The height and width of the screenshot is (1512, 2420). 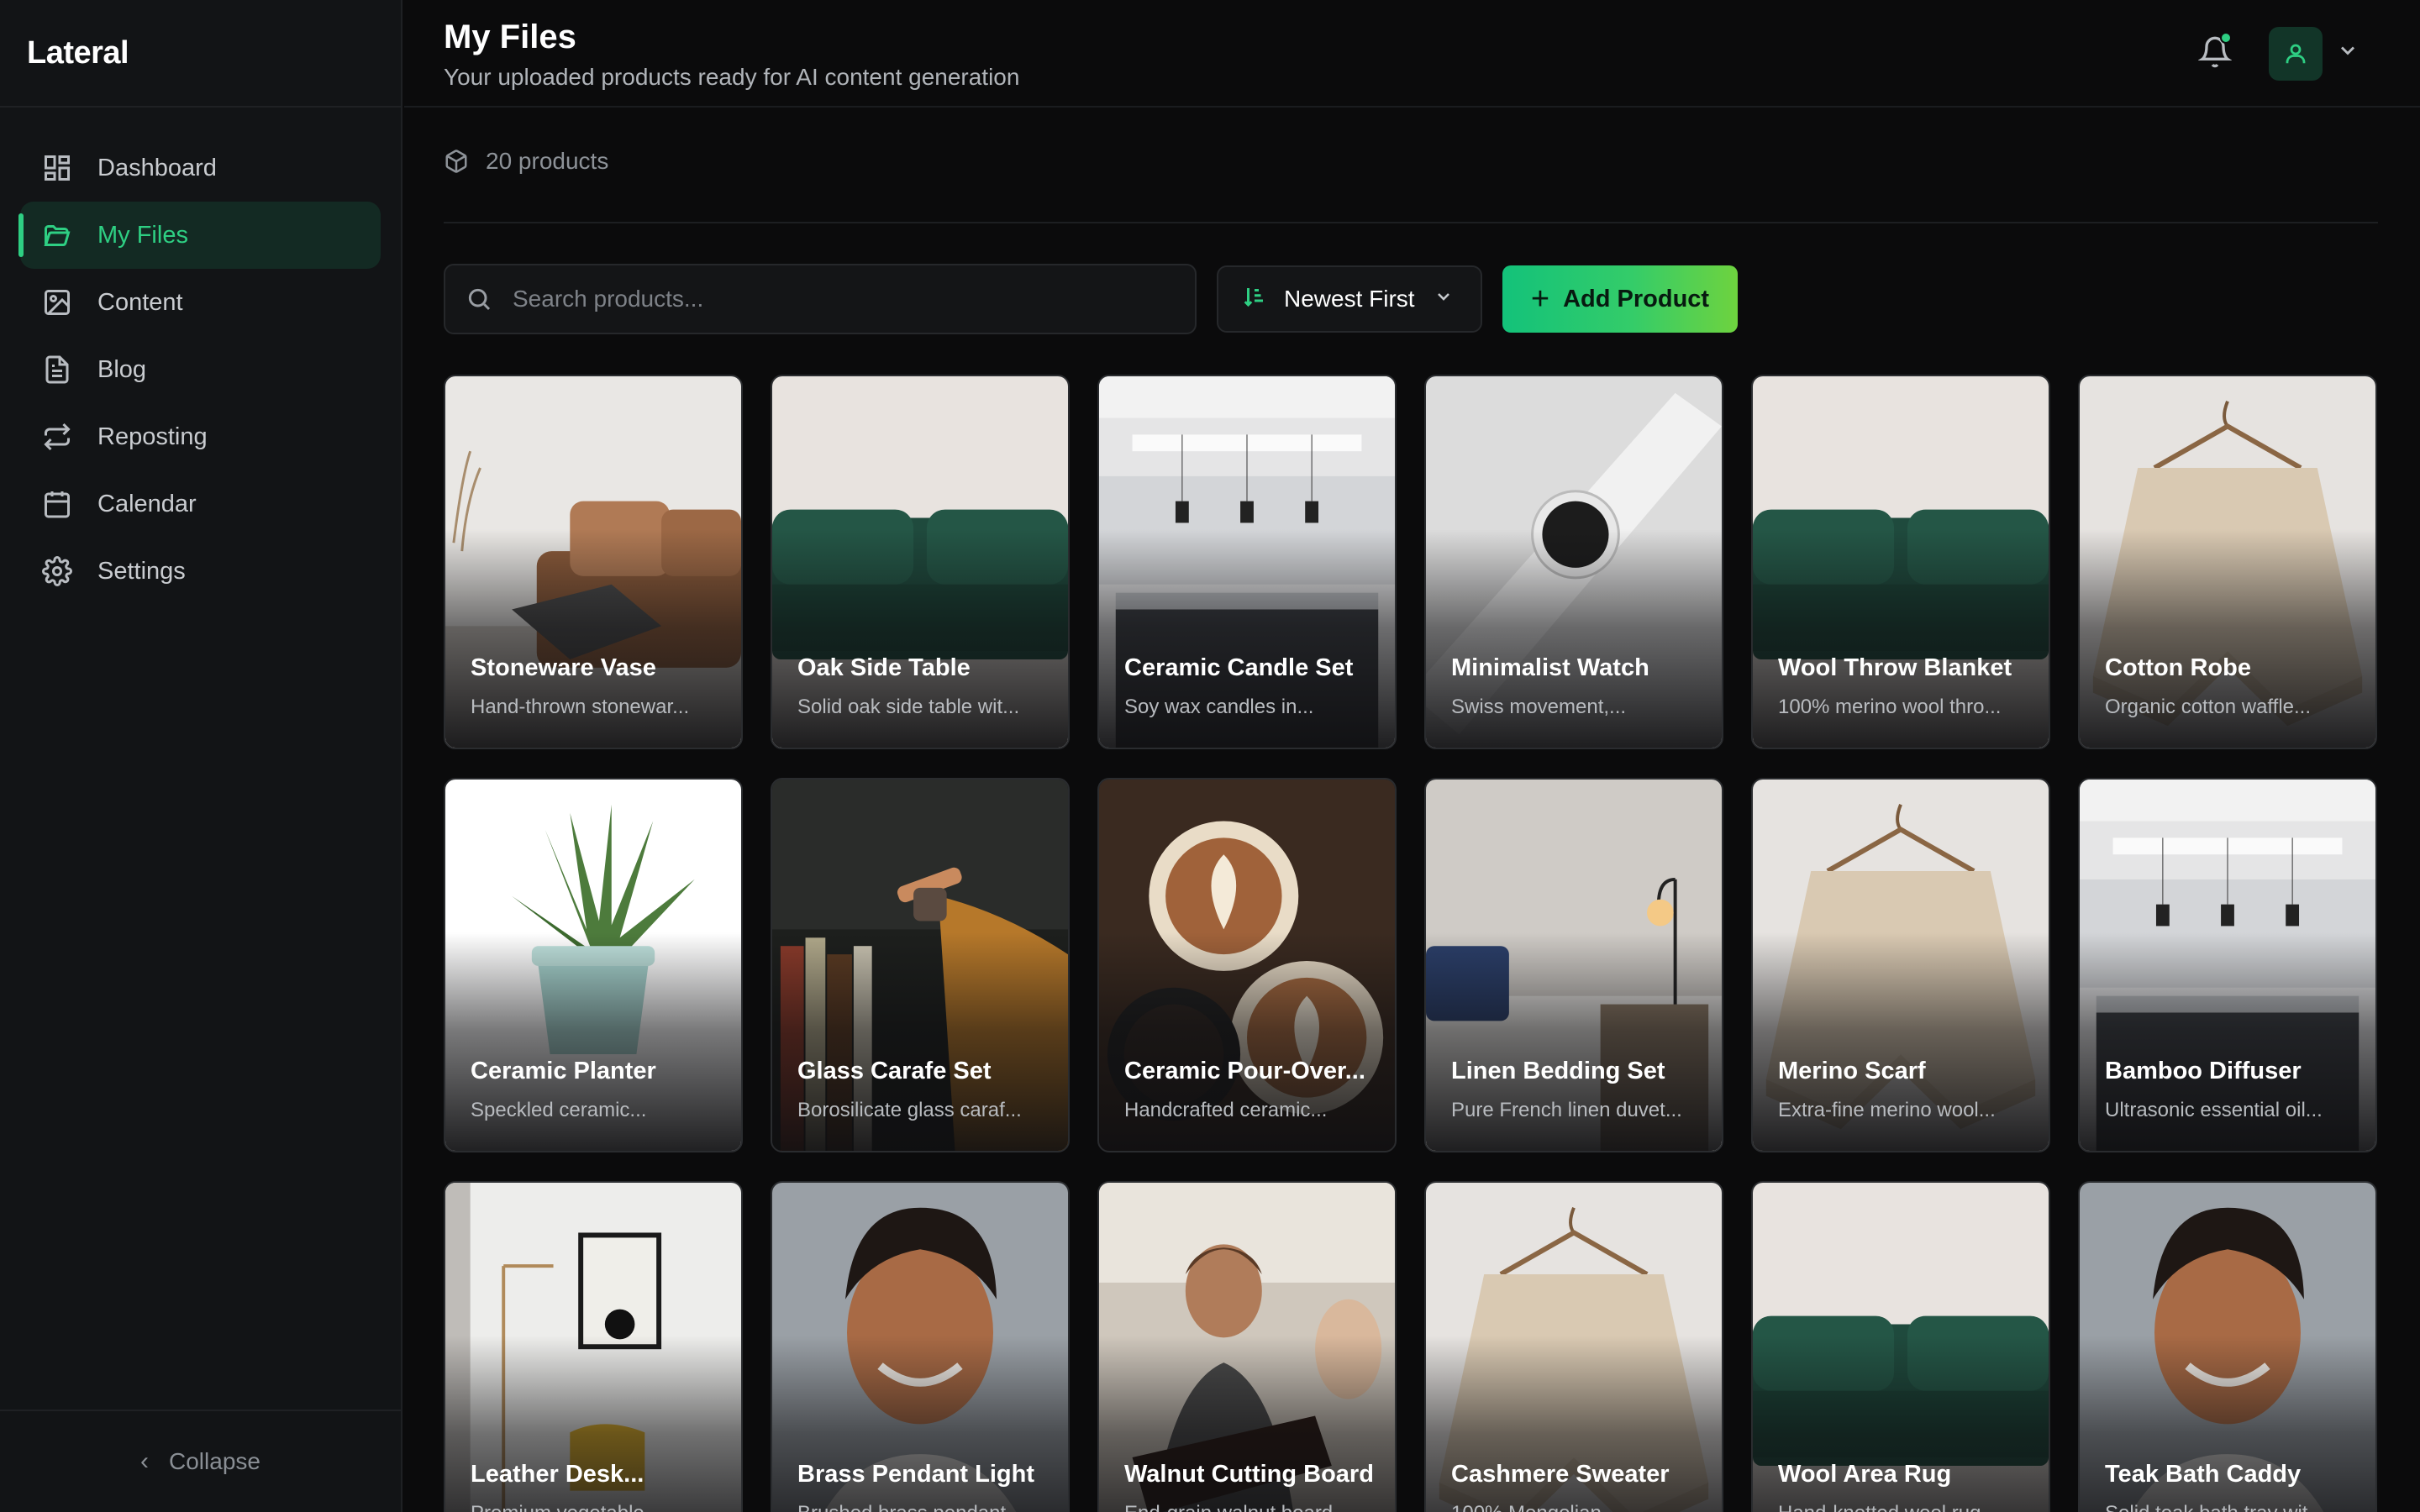 I want to click on sidebar-item-label: My Files, so click(x=142, y=235).